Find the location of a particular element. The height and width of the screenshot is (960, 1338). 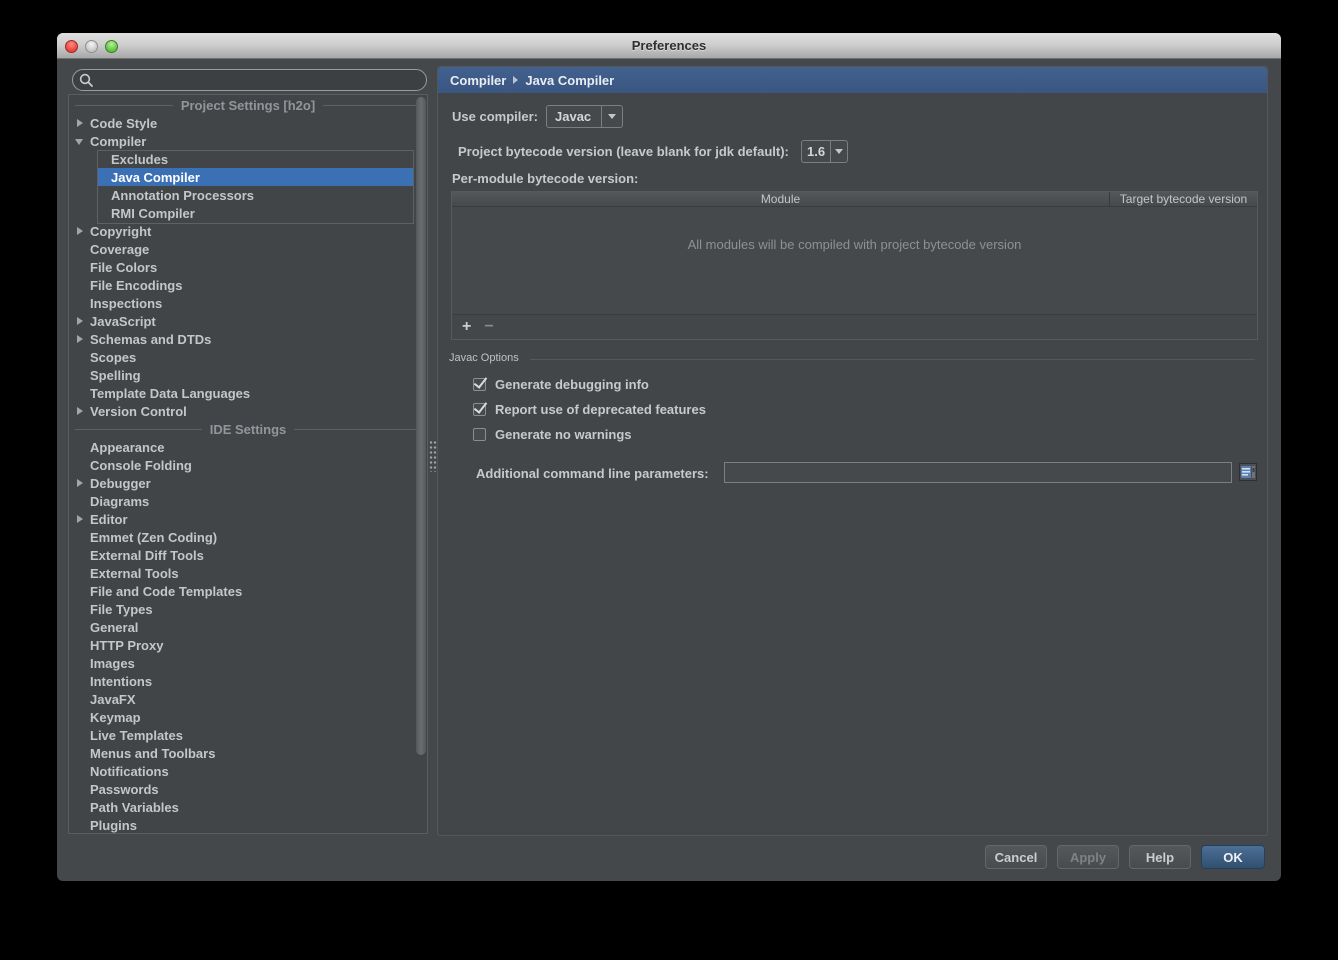

tree-item: Intentions is located at coordinates (248, 681).